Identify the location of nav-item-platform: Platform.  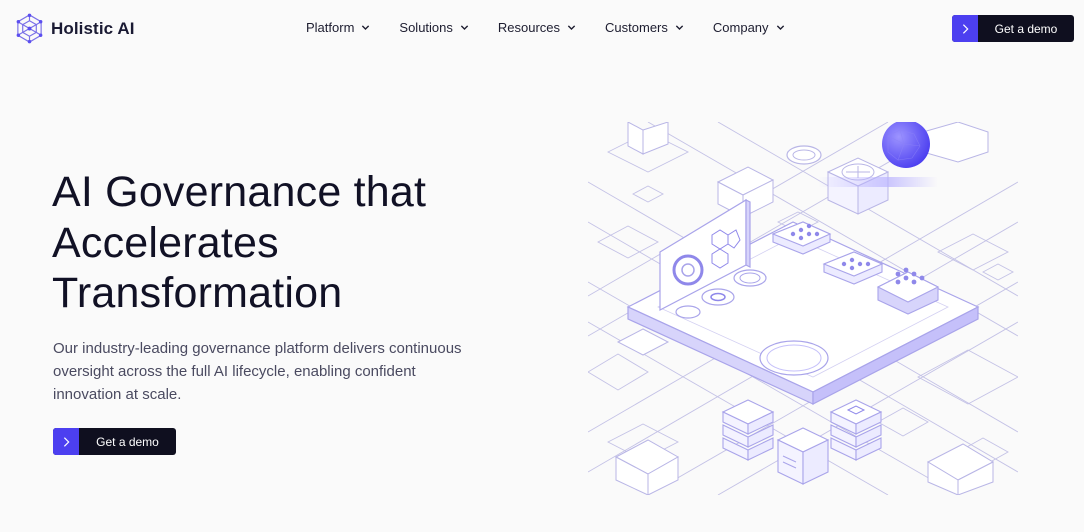
(338, 27).